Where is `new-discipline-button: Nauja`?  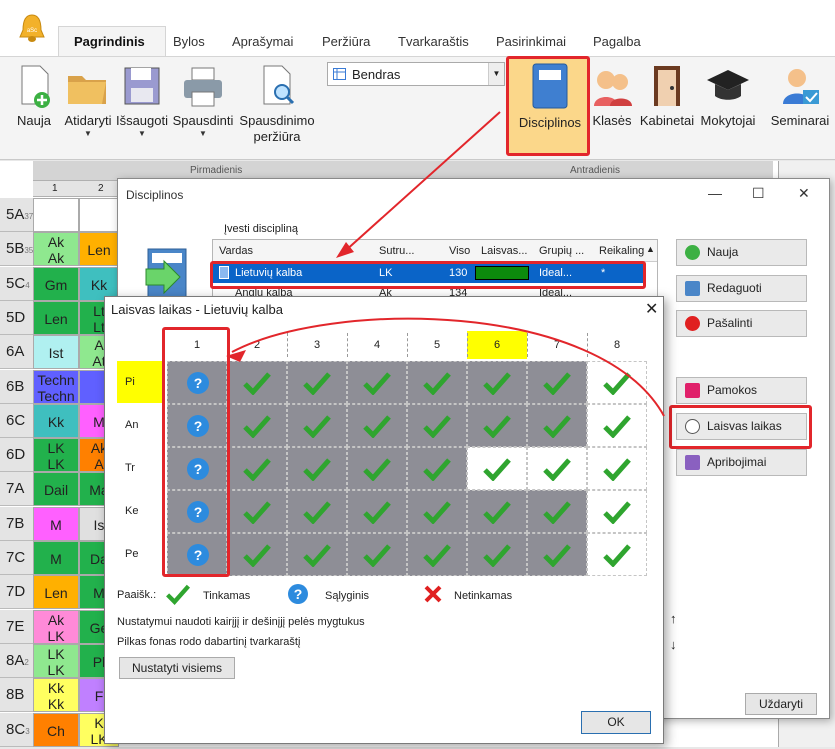
new-discipline-button: Nauja is located at coordinates (741, 252).